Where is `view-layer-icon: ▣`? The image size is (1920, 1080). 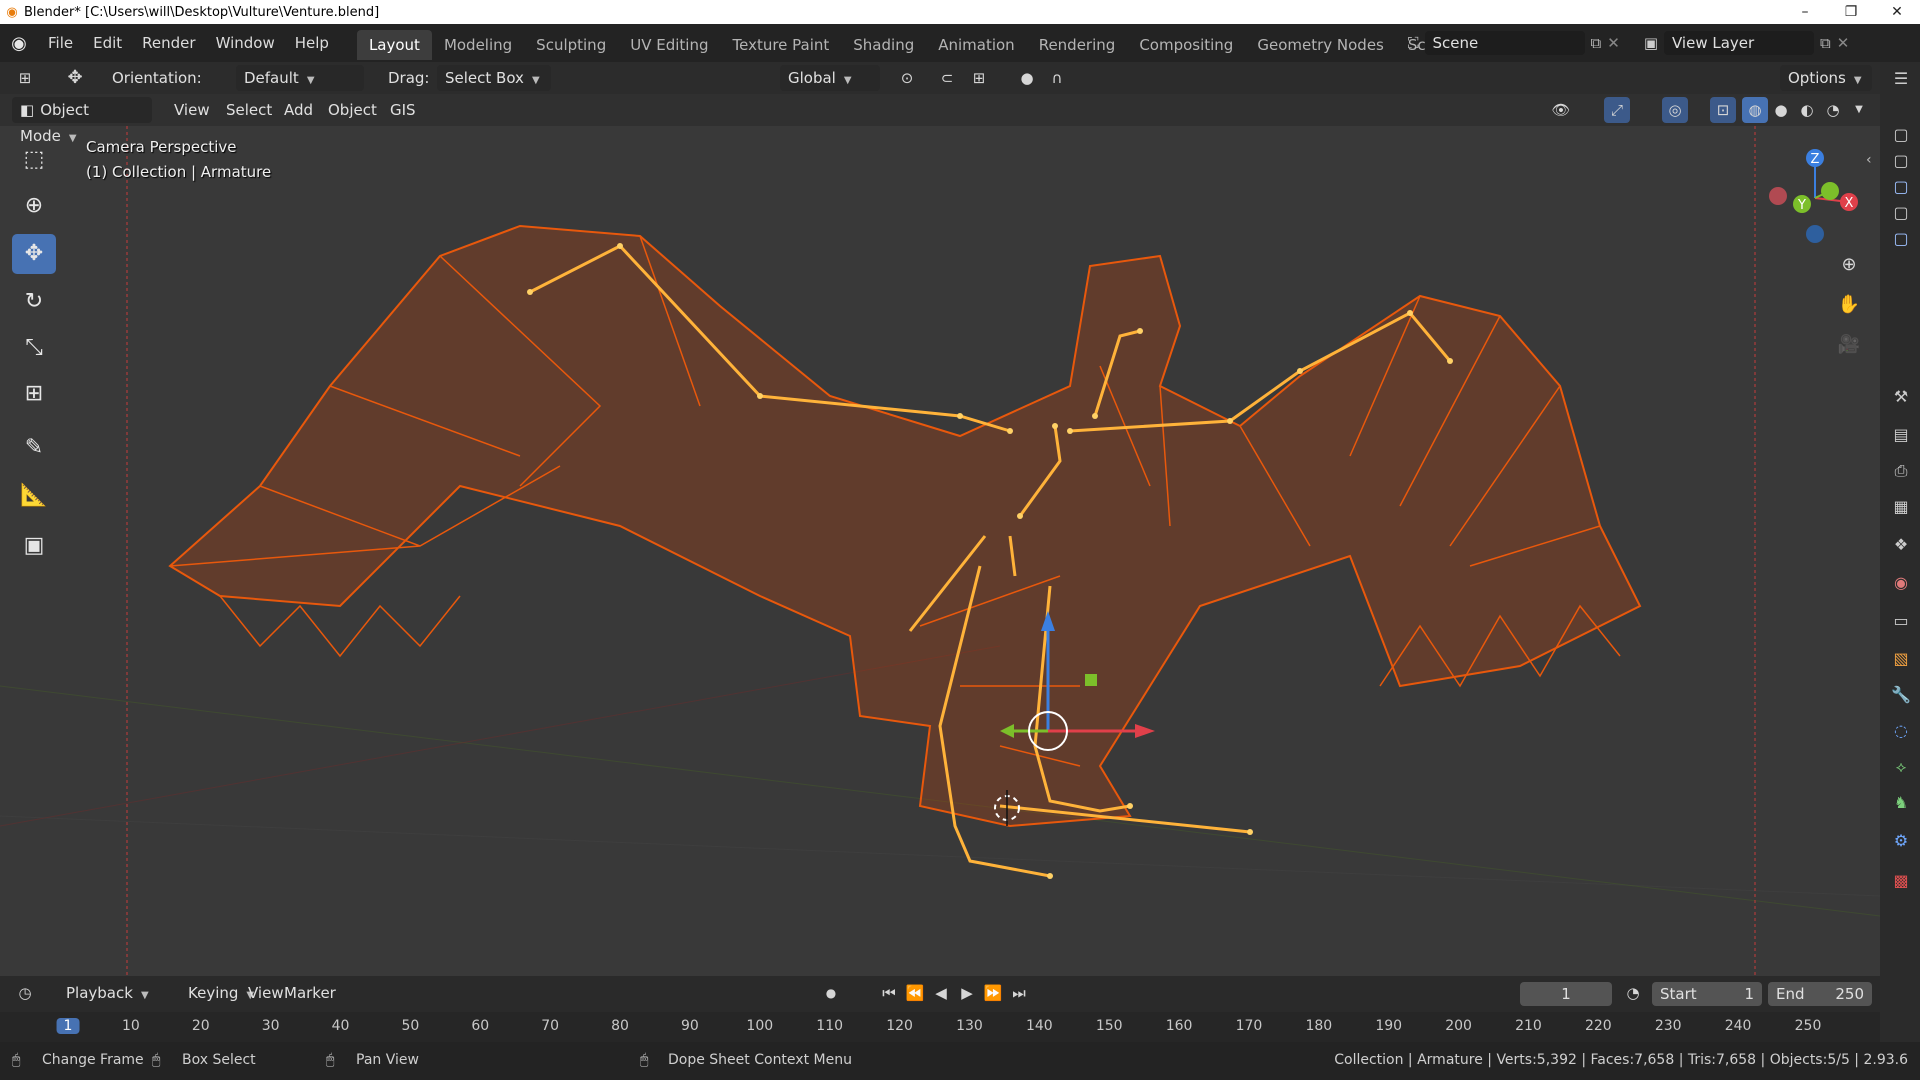
view-layer-icon: ▣ is located at coordinates (1651, 43).